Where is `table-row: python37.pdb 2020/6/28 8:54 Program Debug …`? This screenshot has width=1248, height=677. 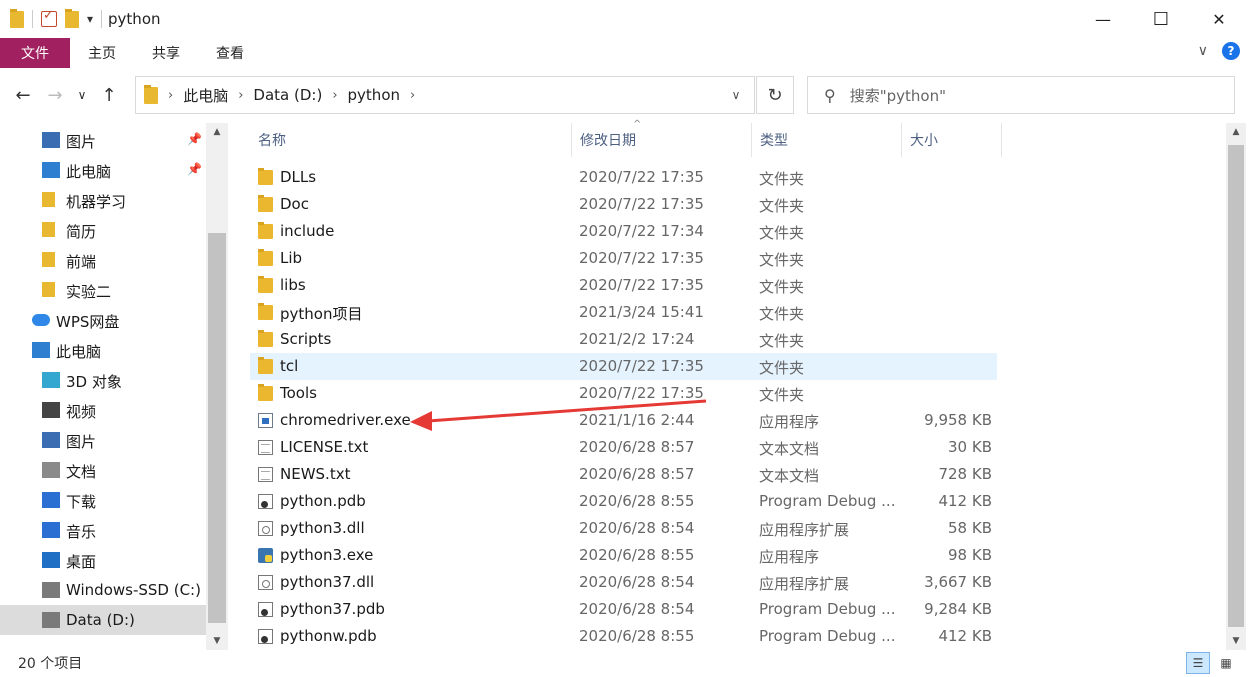 table-row: python37.pdb 2020/6/28 8:54 Program Debug … is located at coordinates (623, 609).